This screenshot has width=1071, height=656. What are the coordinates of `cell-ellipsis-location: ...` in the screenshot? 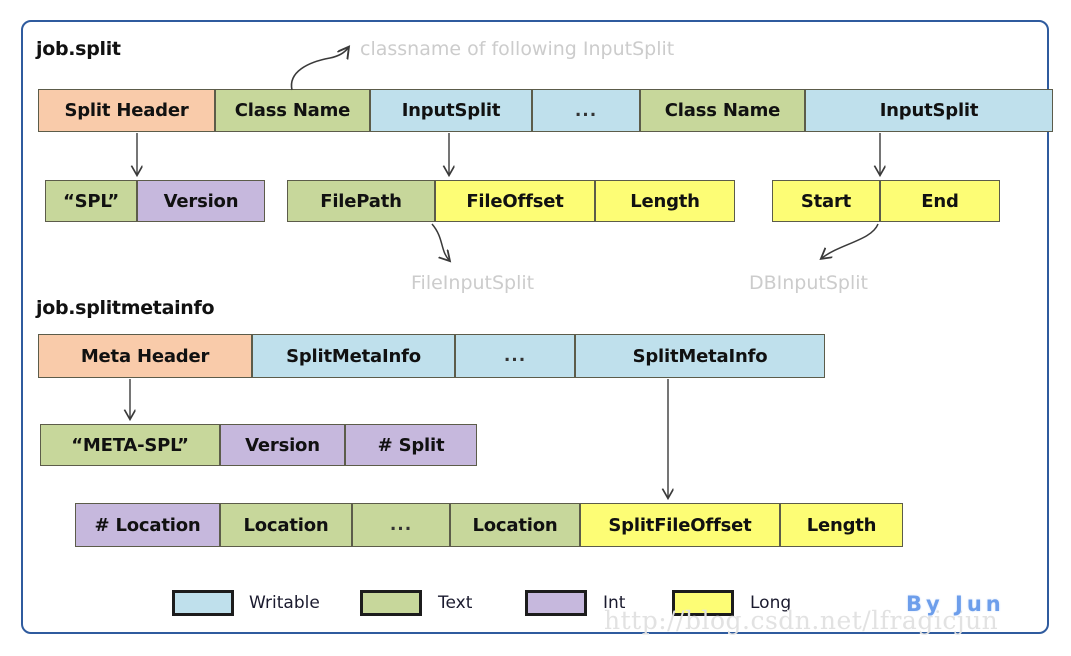 It's located at (401, 525).